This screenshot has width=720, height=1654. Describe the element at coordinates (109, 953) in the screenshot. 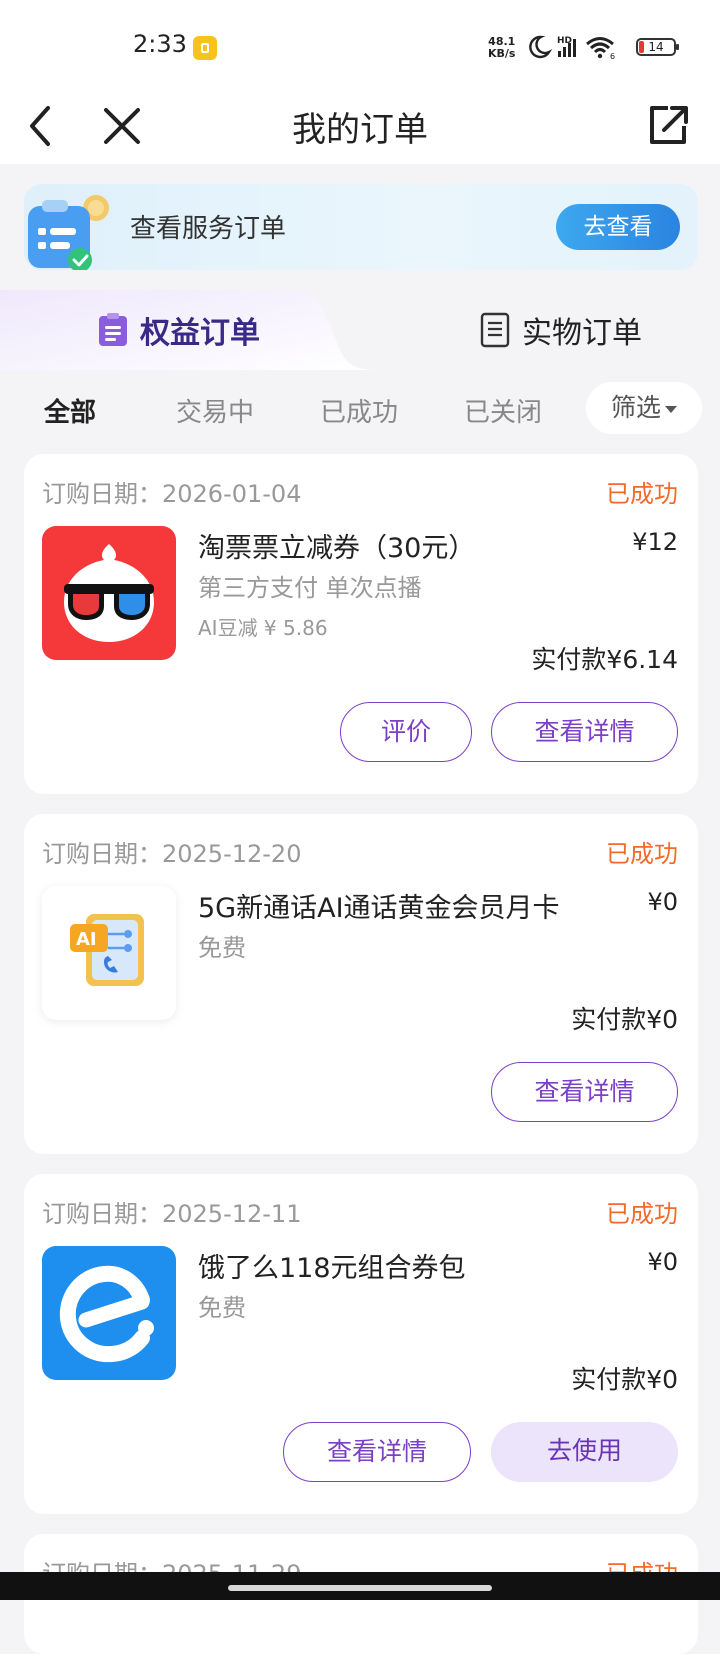

I see `ai-call-icon: AI` at that location.